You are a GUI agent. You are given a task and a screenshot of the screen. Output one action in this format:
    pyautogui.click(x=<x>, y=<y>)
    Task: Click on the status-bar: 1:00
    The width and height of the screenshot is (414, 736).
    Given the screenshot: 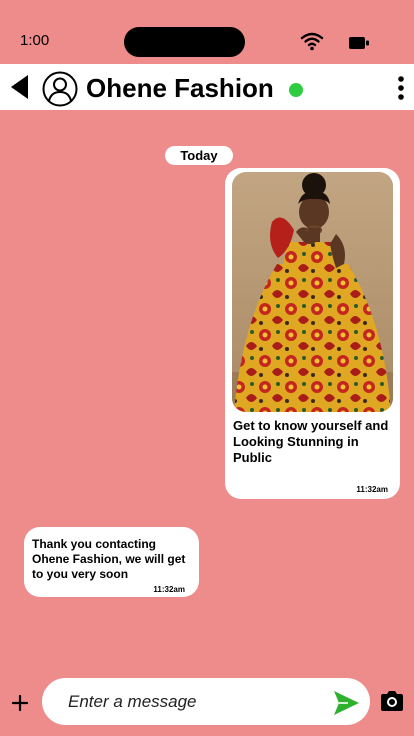 What is the action you would take?
    pyautogui.click(x=207, y=32)
    